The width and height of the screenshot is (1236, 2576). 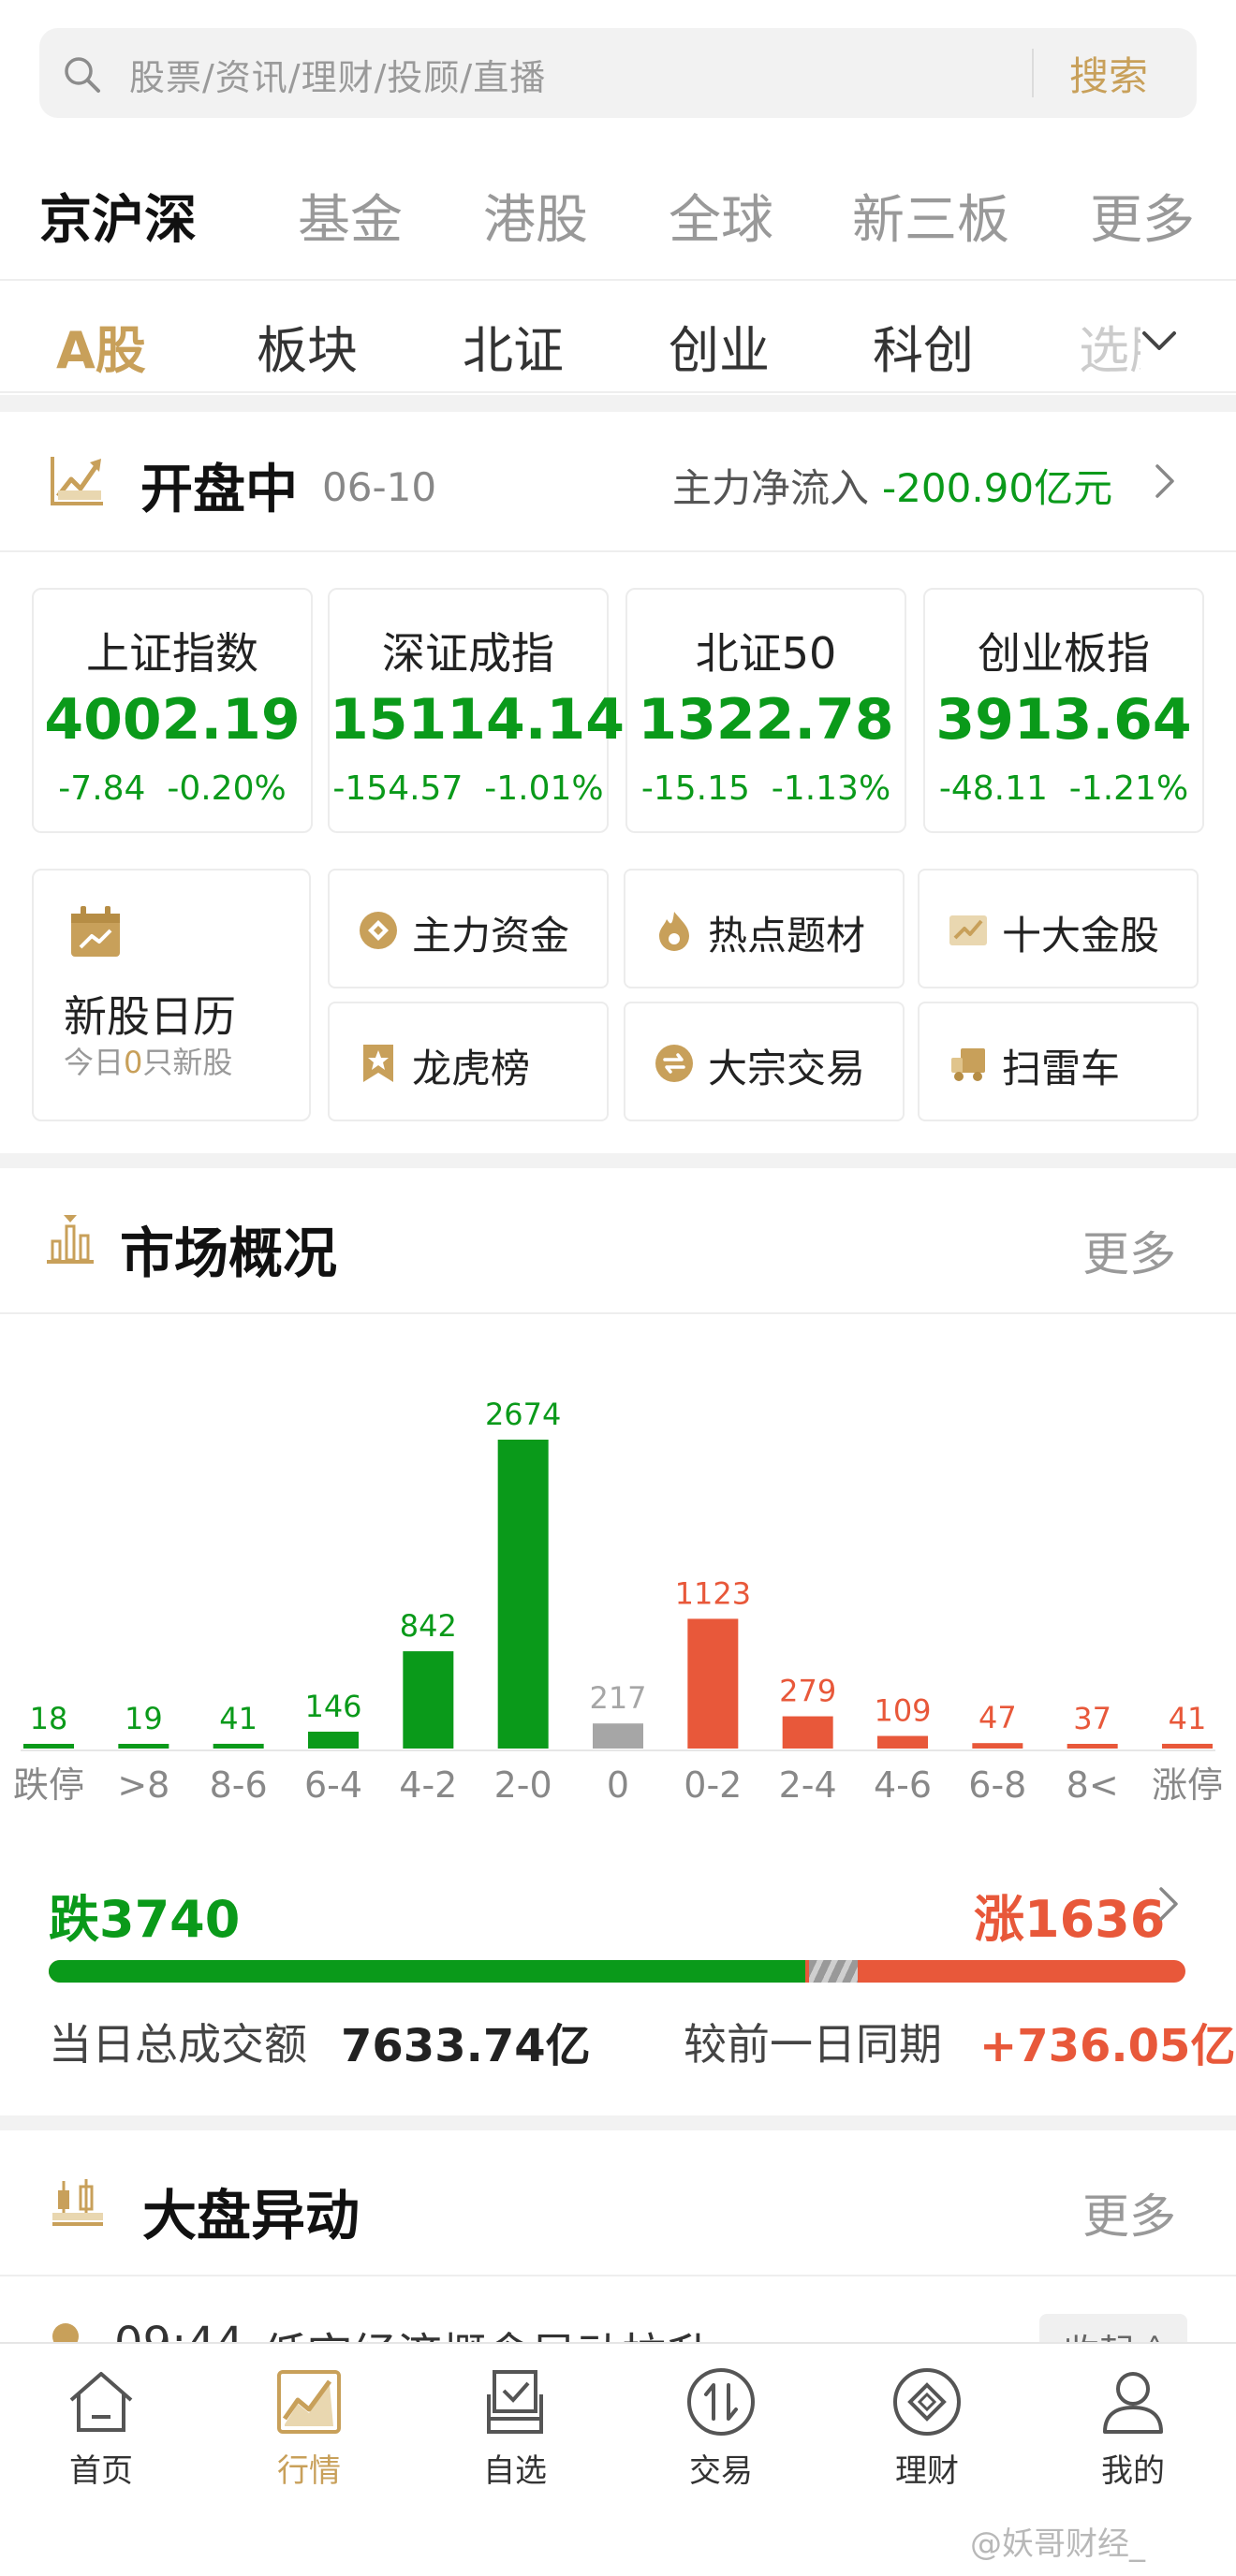 What do you see at coordinates (765, 788) in the screenshot?
I see `index-change: -15.15 -1.13%` at bounding box center [765, 788].